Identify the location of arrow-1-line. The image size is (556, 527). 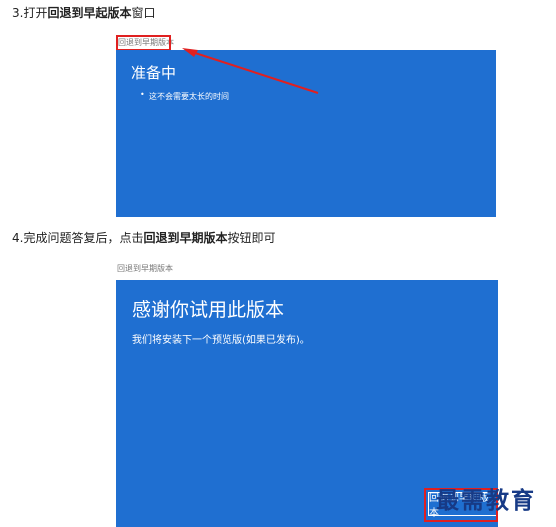
(252, 71).